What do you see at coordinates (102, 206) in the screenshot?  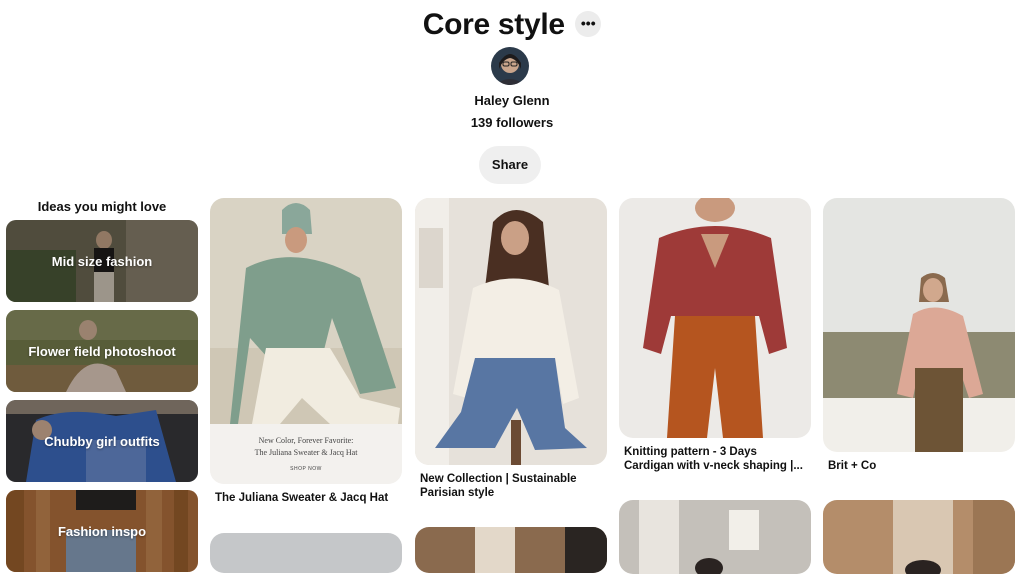 I see `ideas-heading: Ideas you might love` at bounding box center [102, 206].